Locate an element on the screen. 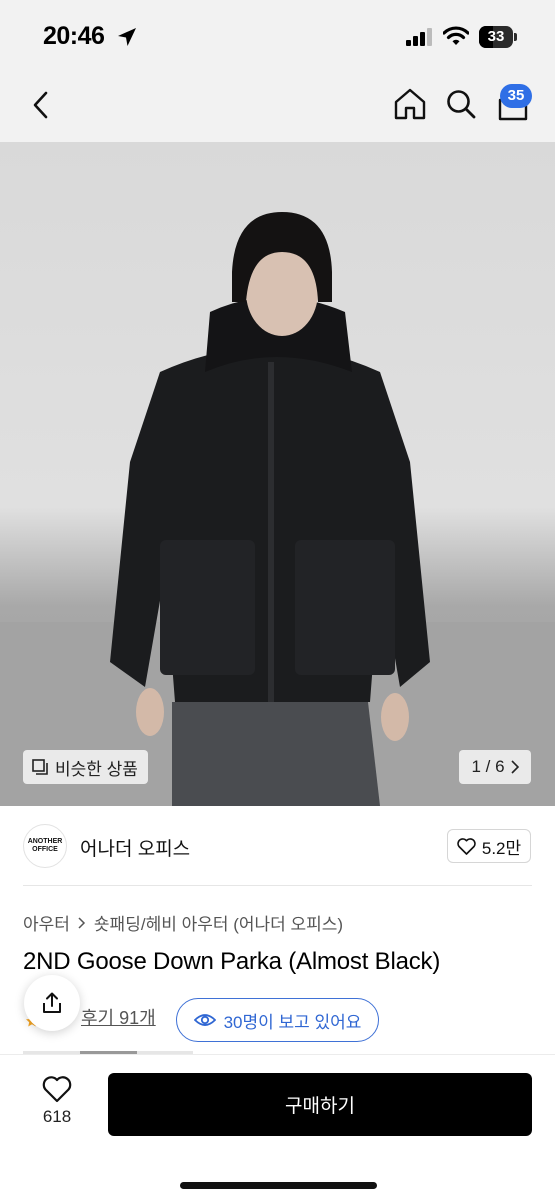 The height and width of the screenshot is (1200, 555). brand-logo: ANOTHER OFFICE is located at coordinates (45, 846).